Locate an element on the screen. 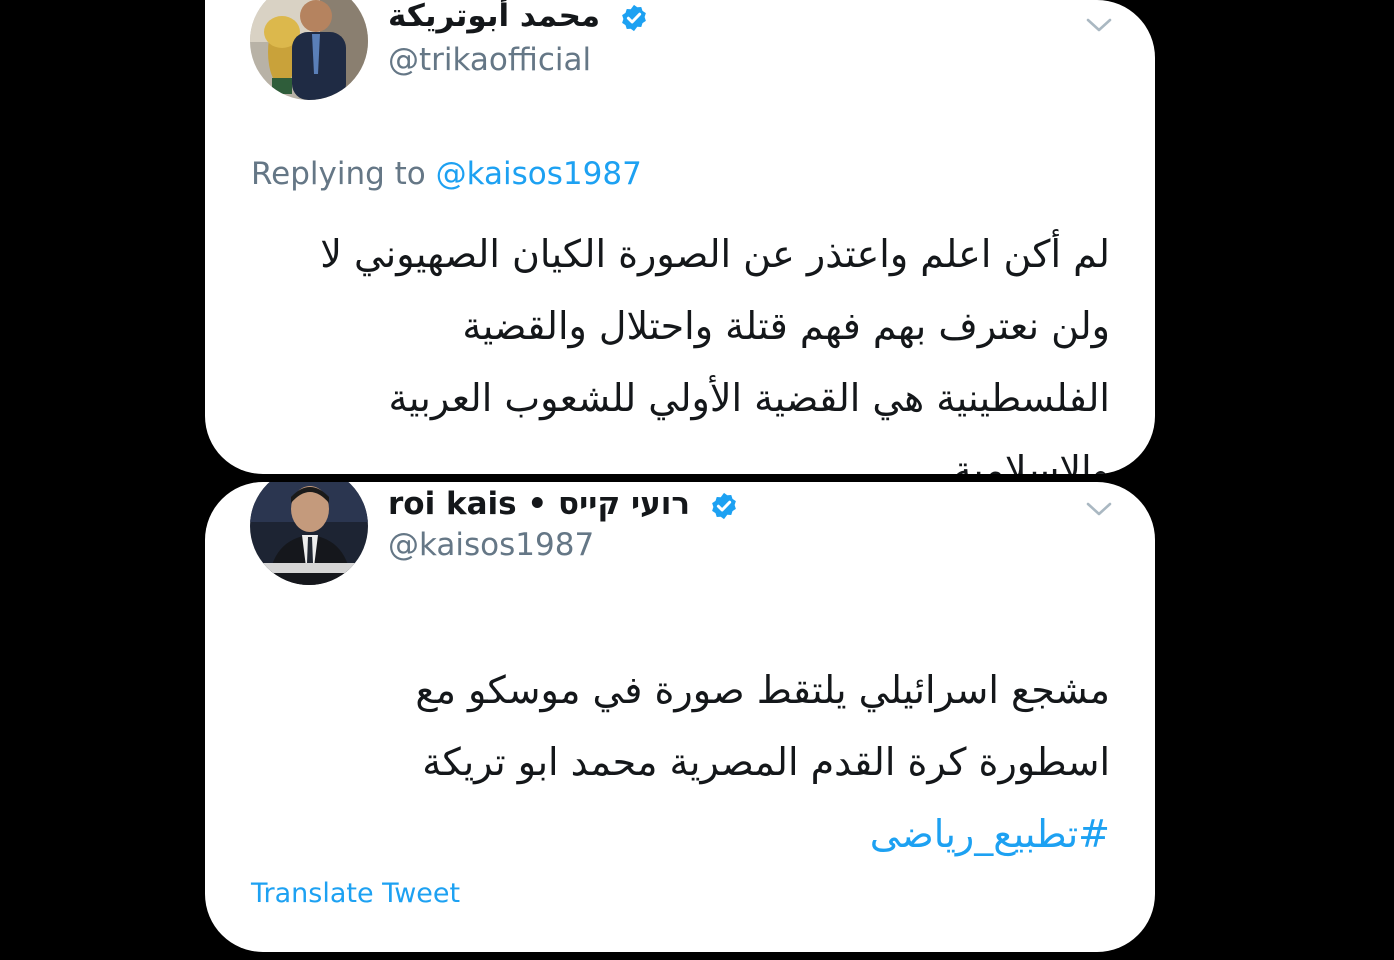  translate-tweet-link: Translate Tweet is located at coordinates (355, 893).